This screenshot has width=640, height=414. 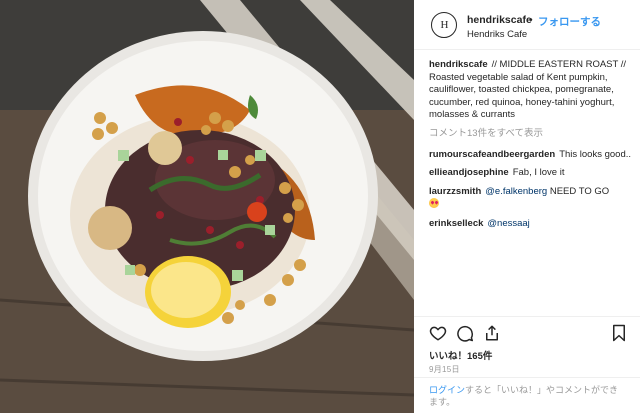 What do you see at coordinates (532, 134) in the screenshot?
I see `view-all-comments-link: コメント13件をすべて表示` at bounding box center [532, 134].